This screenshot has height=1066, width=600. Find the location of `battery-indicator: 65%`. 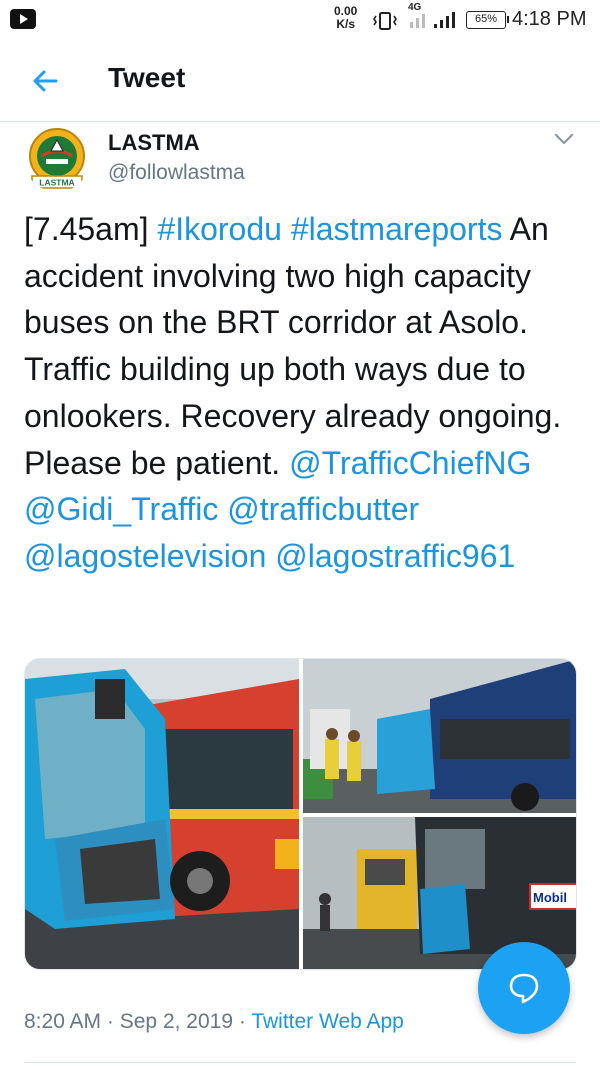

battery-indicator: 65% is located at coordinates (487, 20).